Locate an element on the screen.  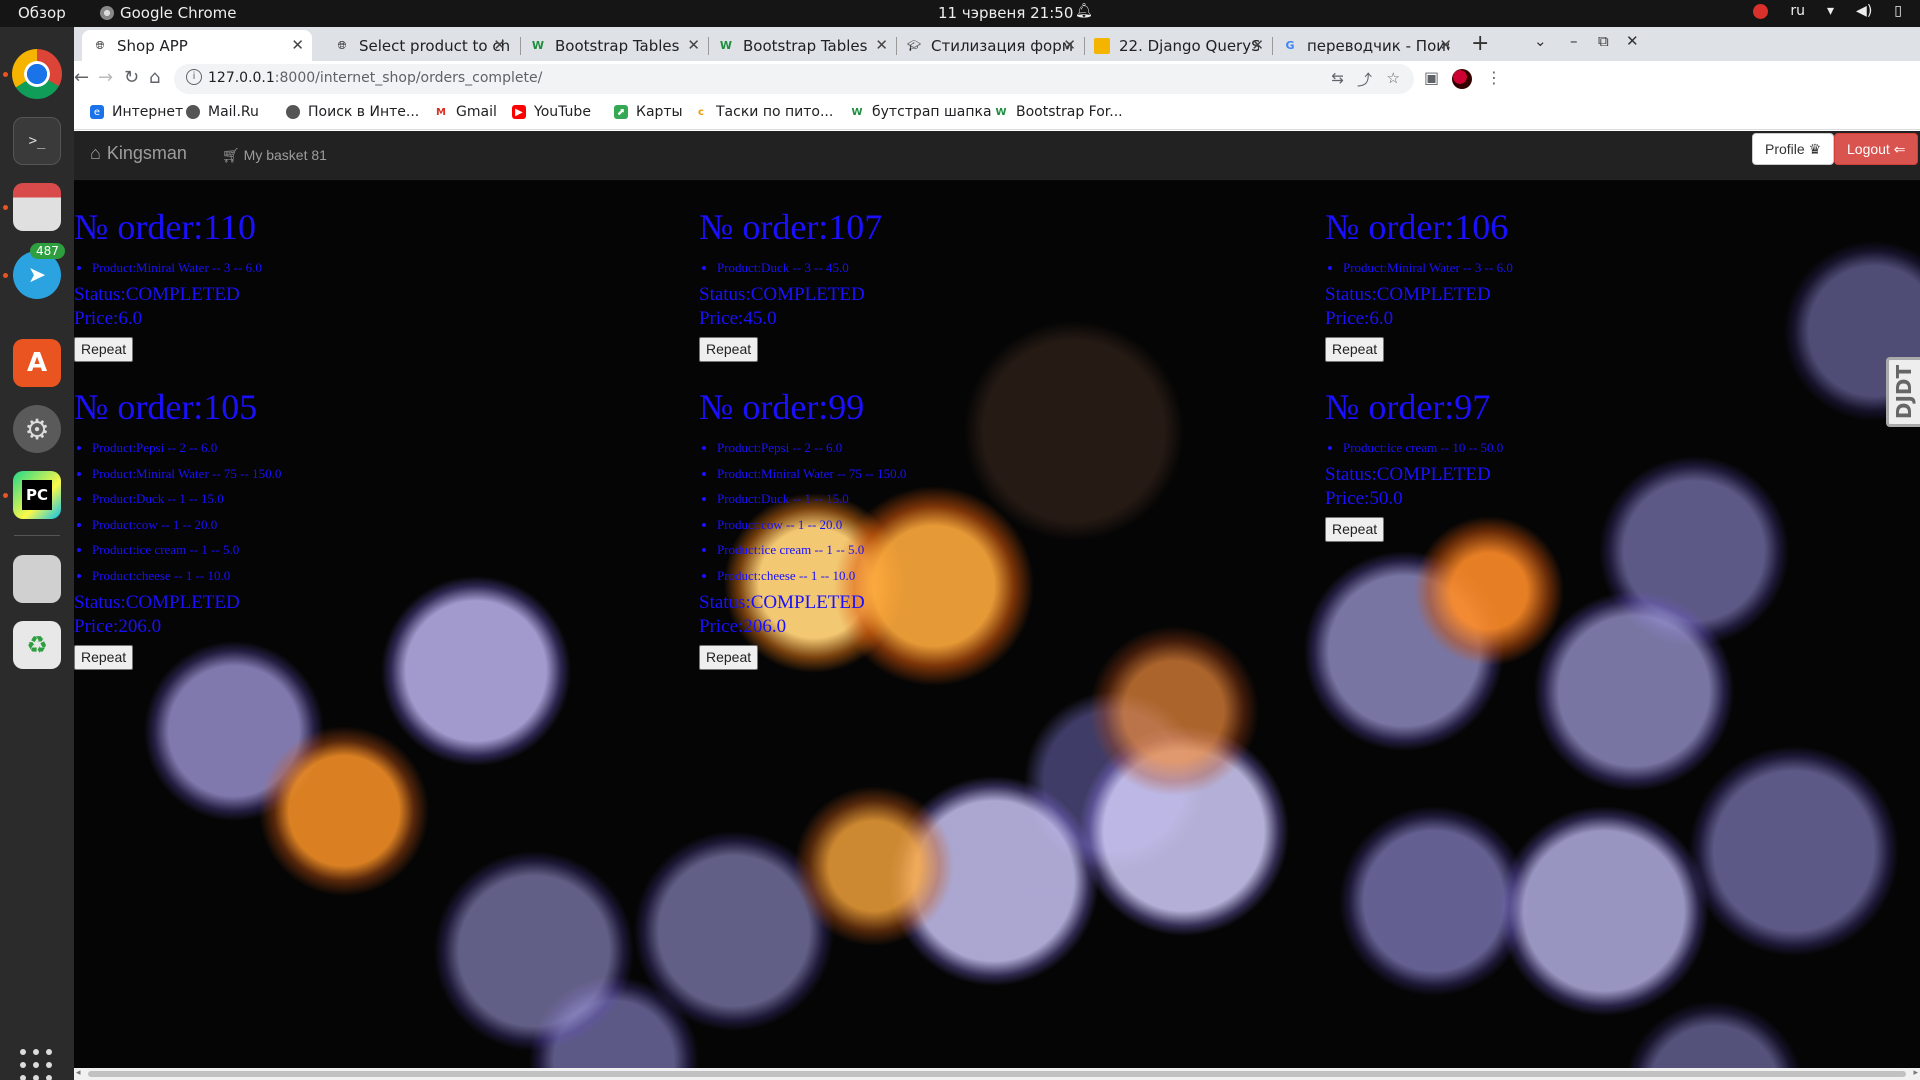
active-app-menu: Google Chrome is located at coordinates (168, 13).